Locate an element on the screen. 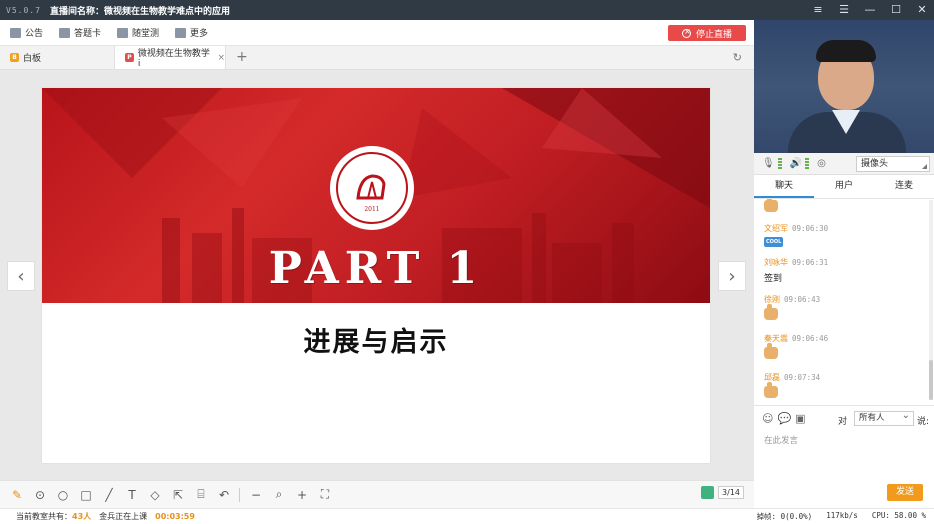  page-number: 3/14 is located at coordinates (731, 492).